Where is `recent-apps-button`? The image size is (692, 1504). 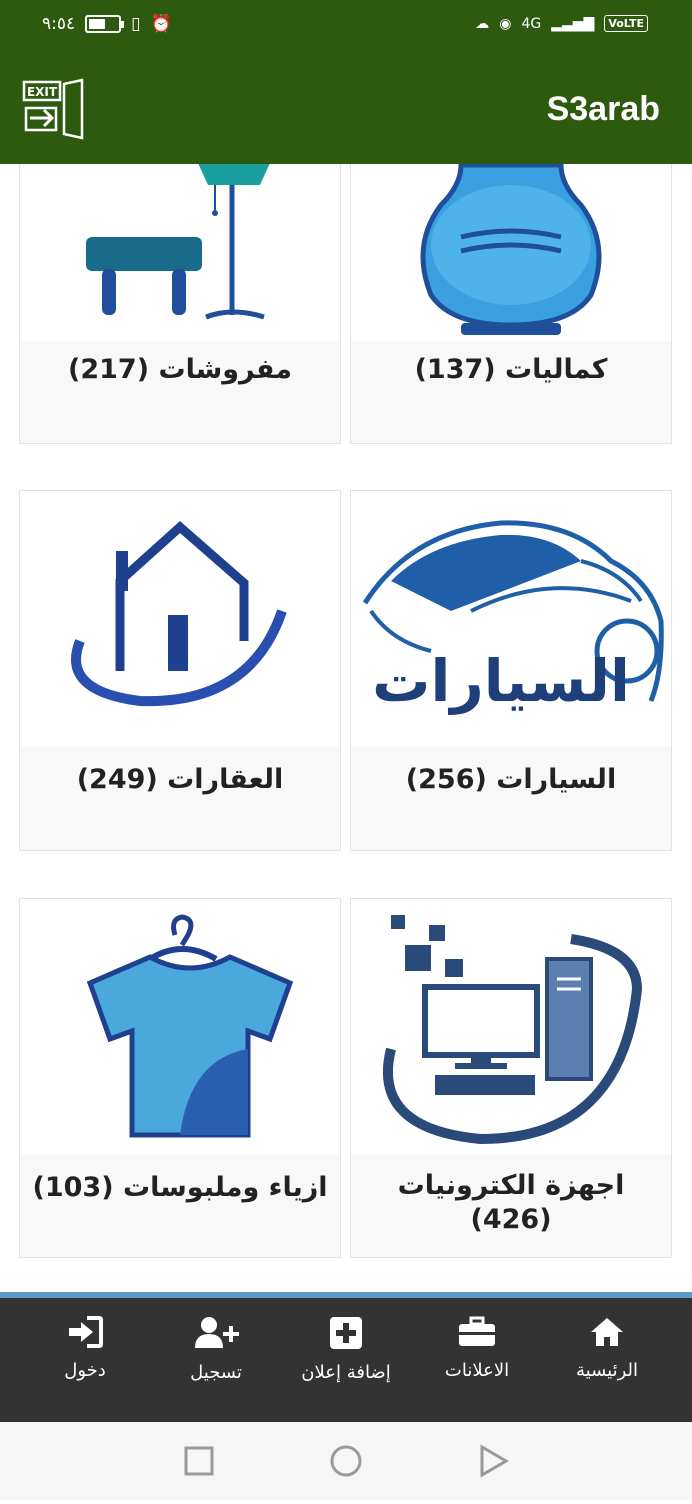 recent-apps-button is located at coordinates (199, 1461).